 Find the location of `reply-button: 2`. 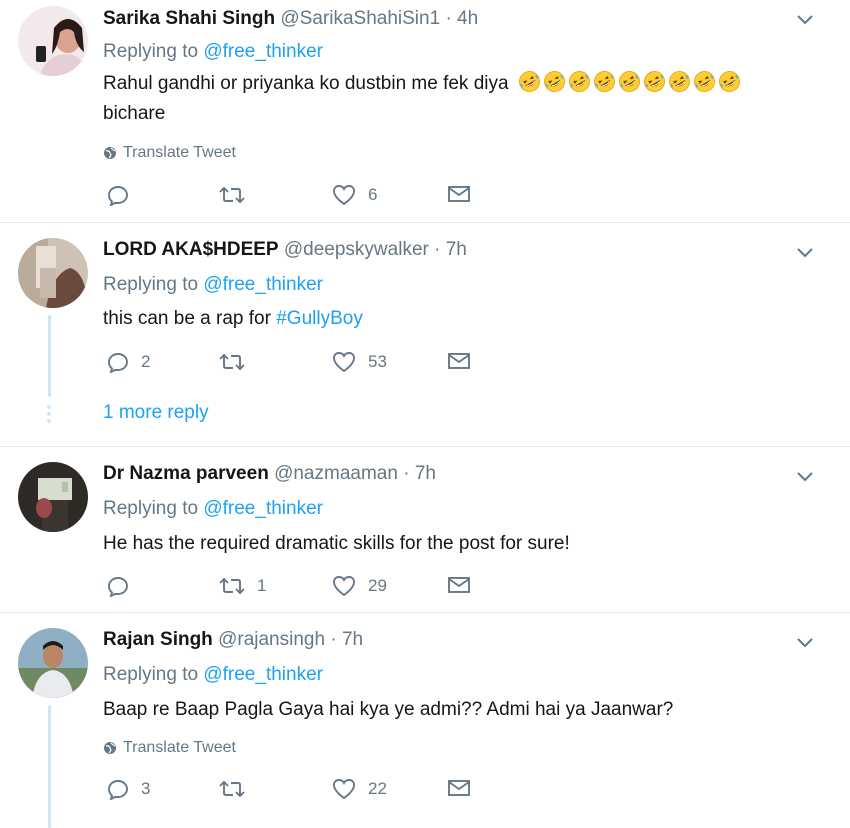

reply-button: 2 is located at coordinates (128, 362).